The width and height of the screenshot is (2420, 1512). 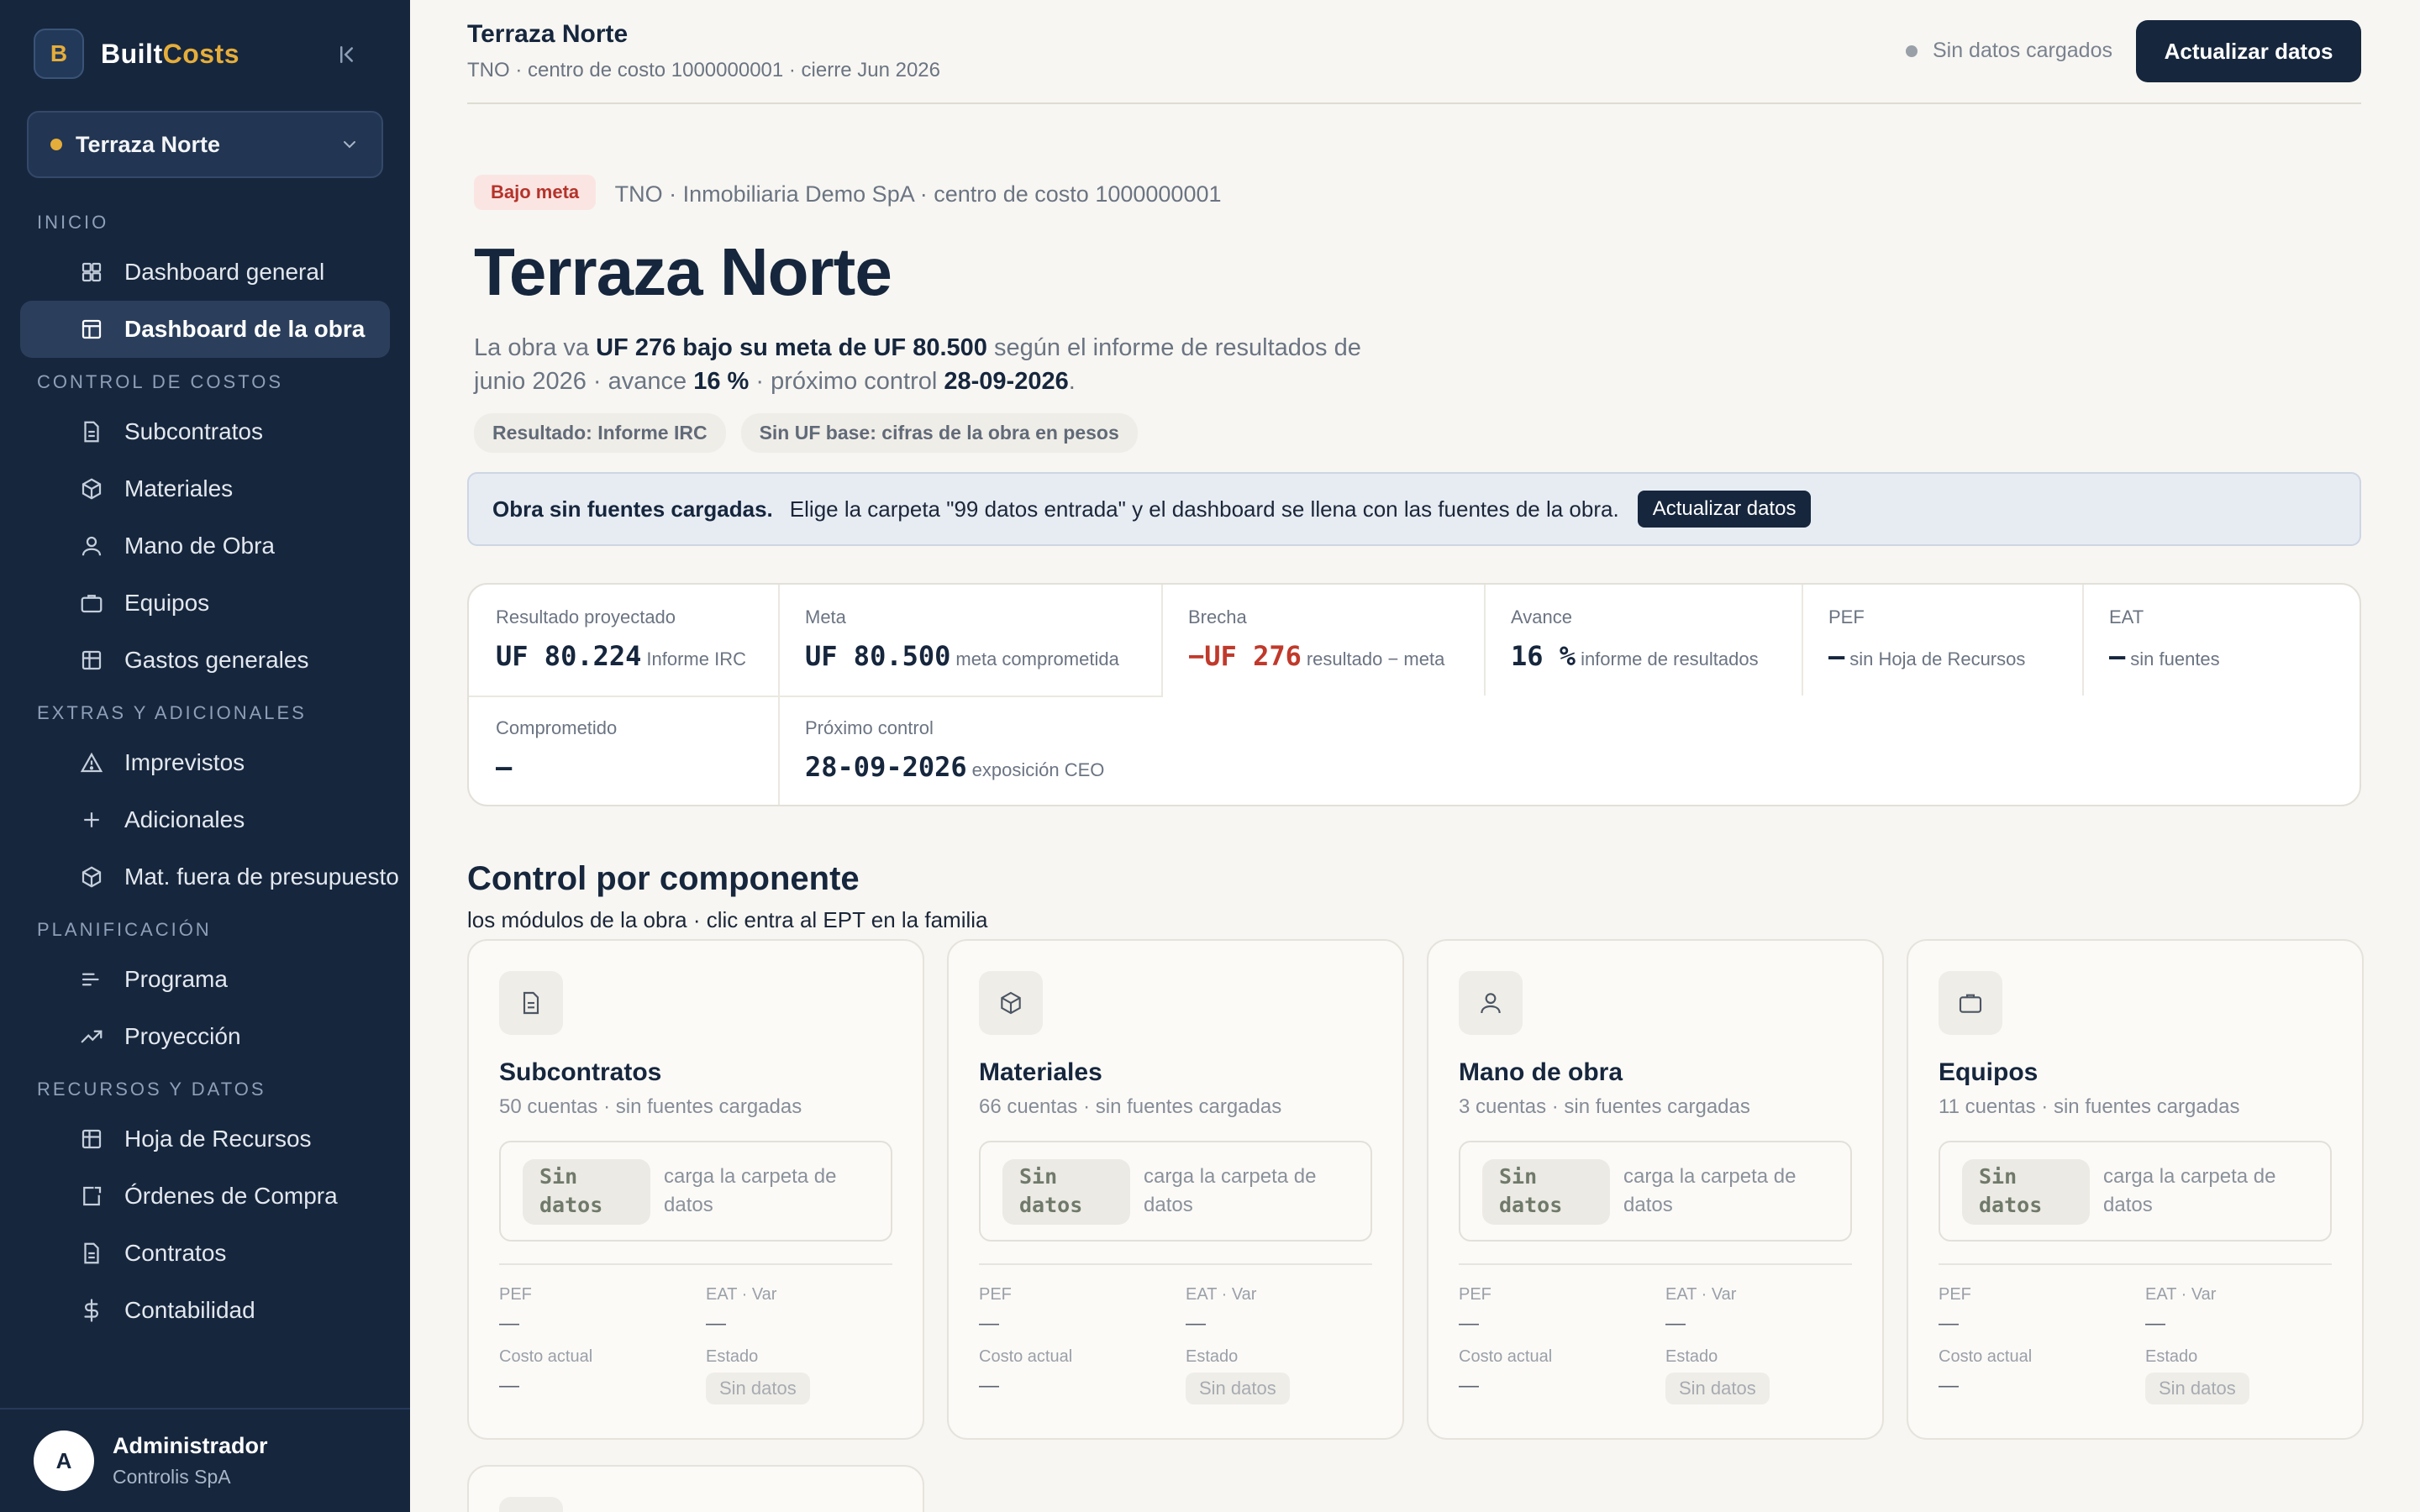 I want to click on sidebar-item-gastos: Gastos generales, so click(x=205, y=660).